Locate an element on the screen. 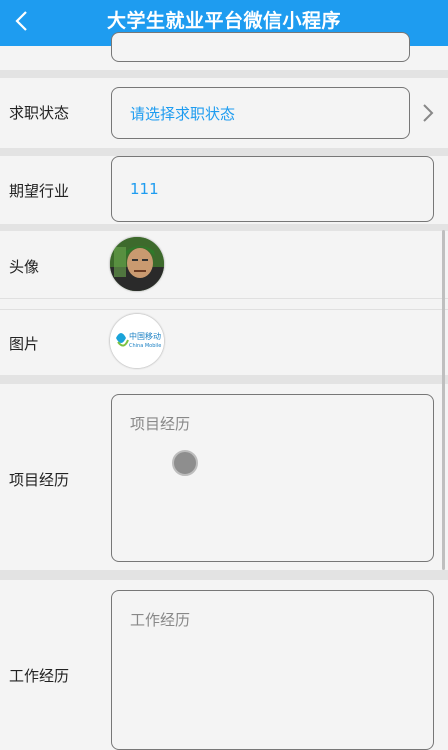 The image size is (448, 750). industry-input: 111 is located at coordinates (272, 189).